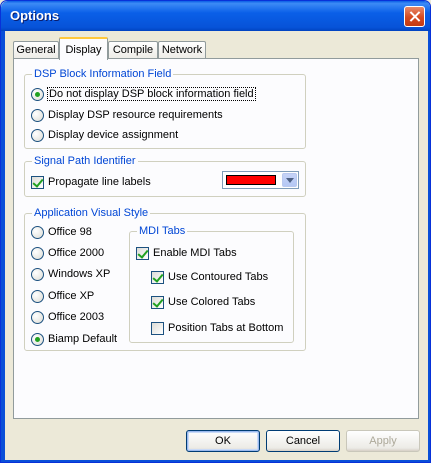 The height and width of the screenshot is (463, 431). I want to click on cancel-button: Cancel, so click(303, 441).